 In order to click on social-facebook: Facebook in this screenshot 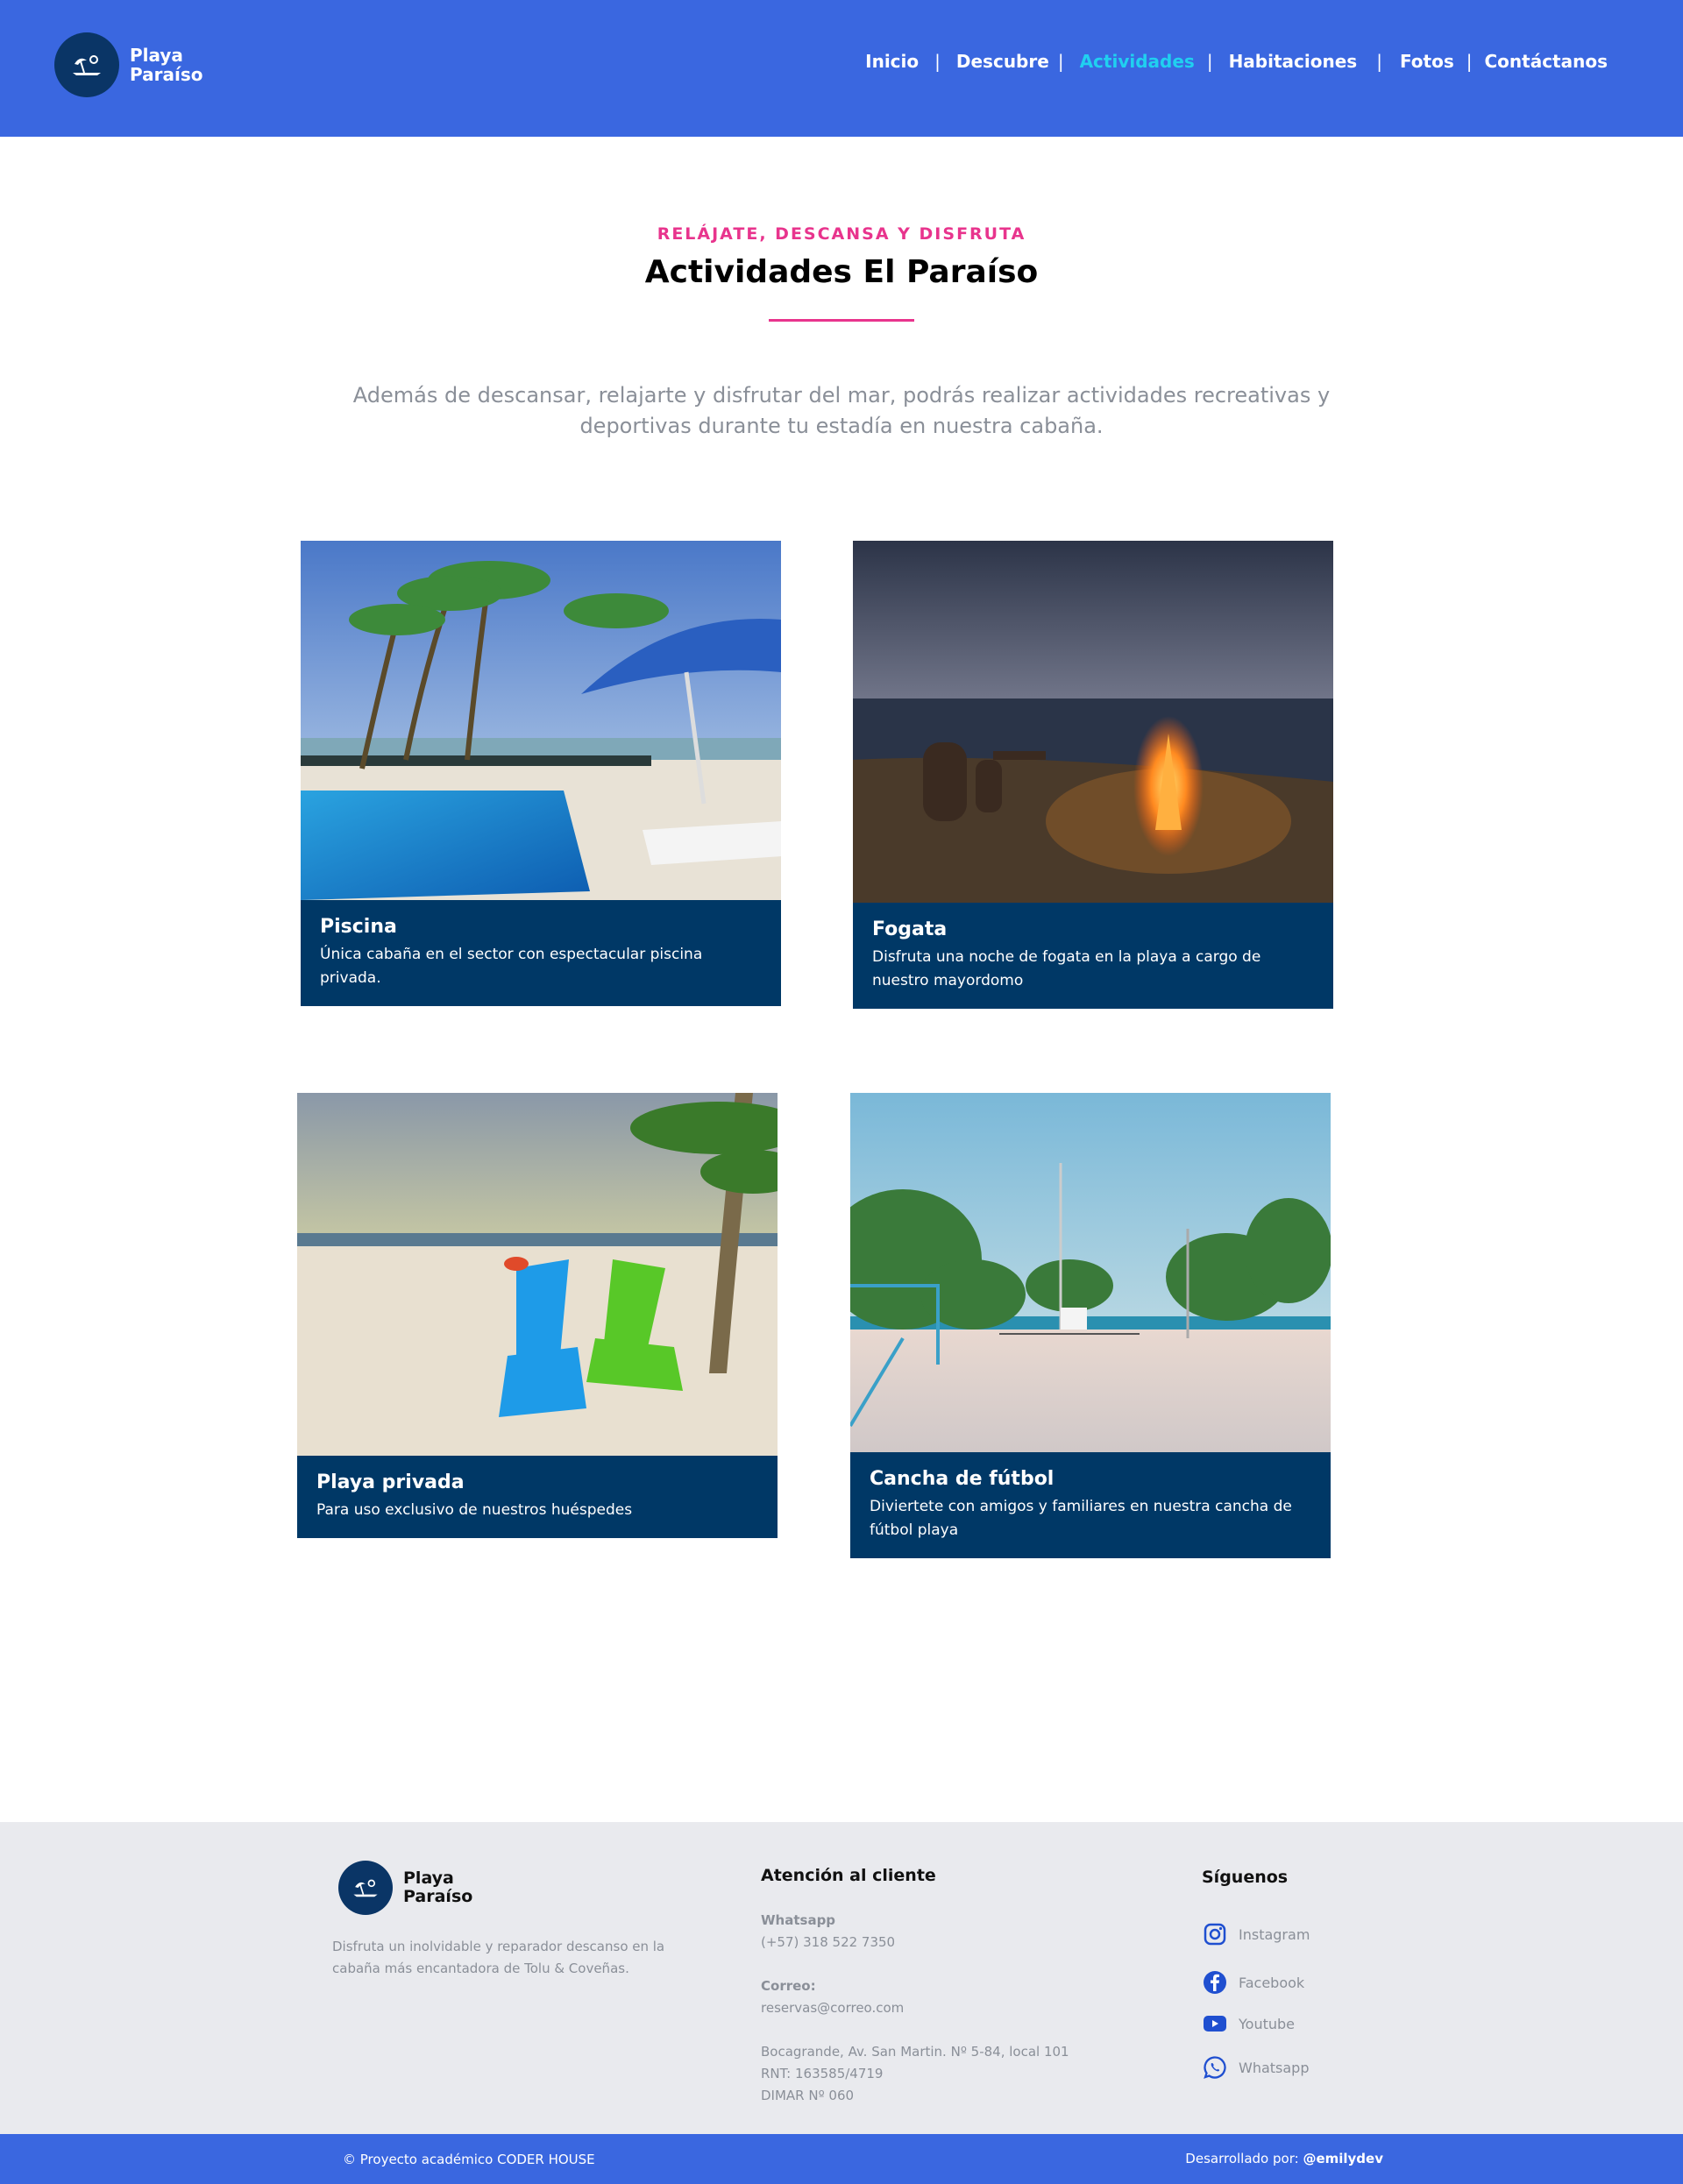, I will do `click(1253, 1982)`.